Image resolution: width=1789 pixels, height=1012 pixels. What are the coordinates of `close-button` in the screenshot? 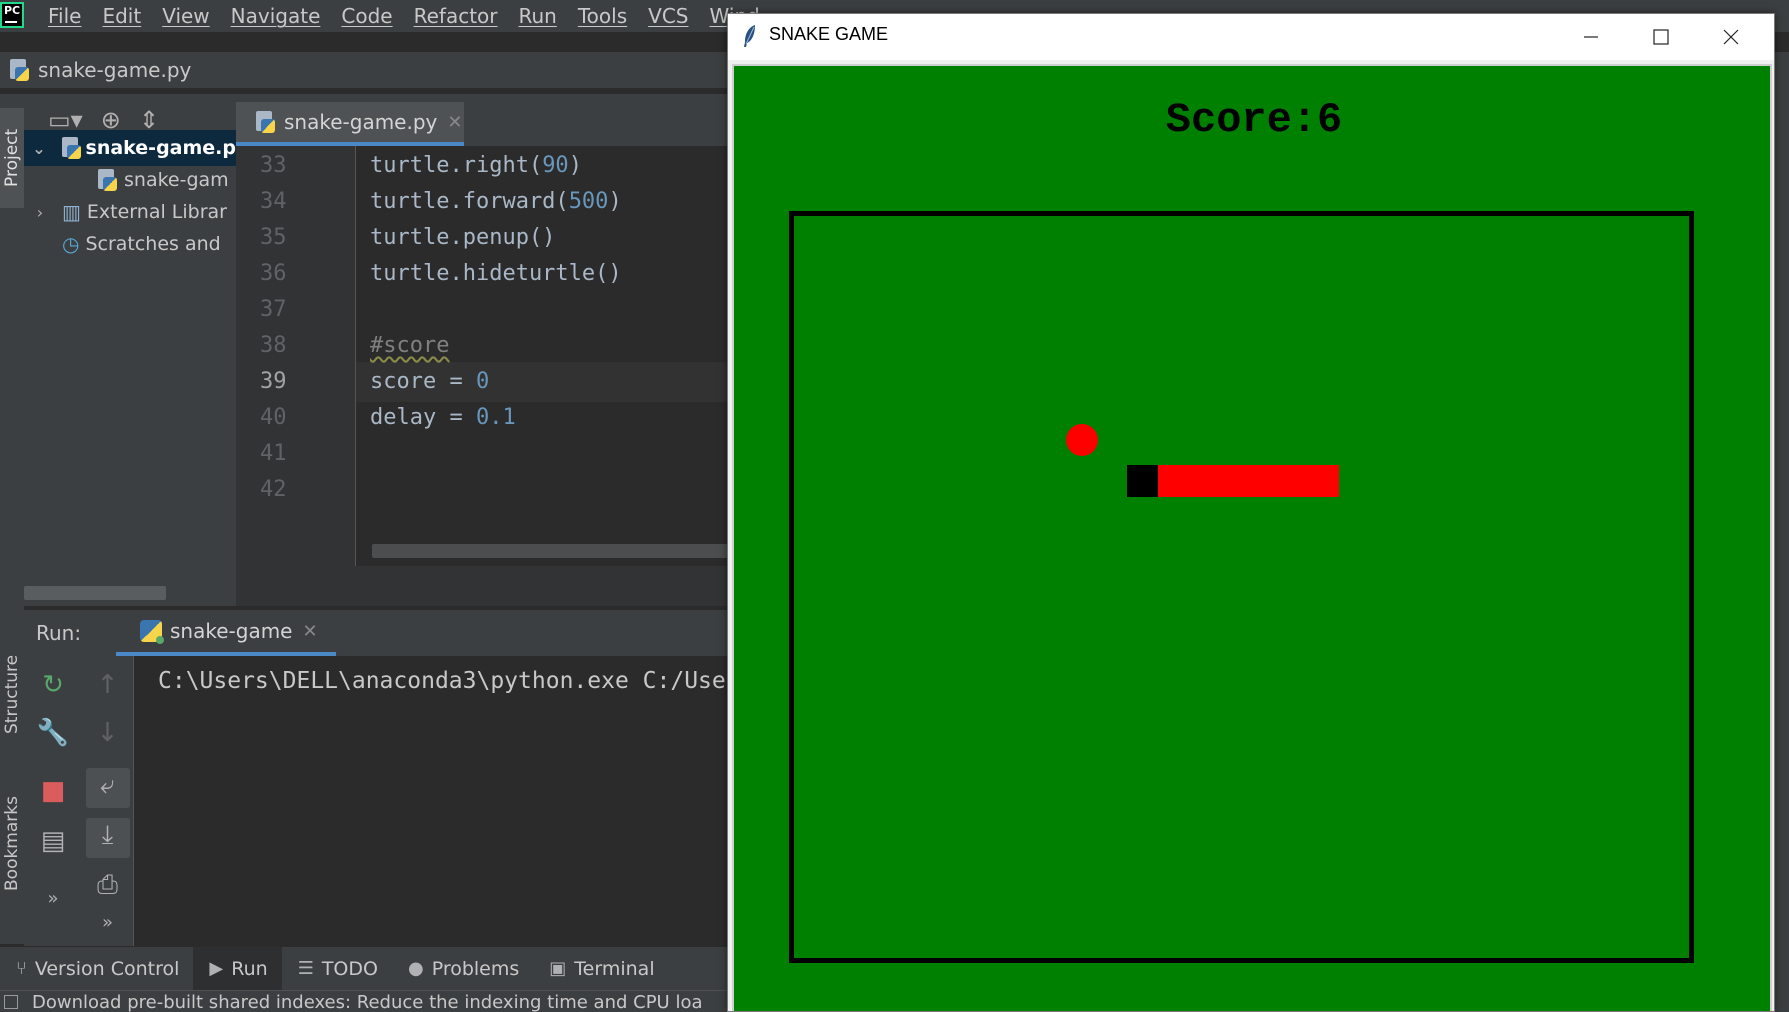 It's located at (1731, 37).